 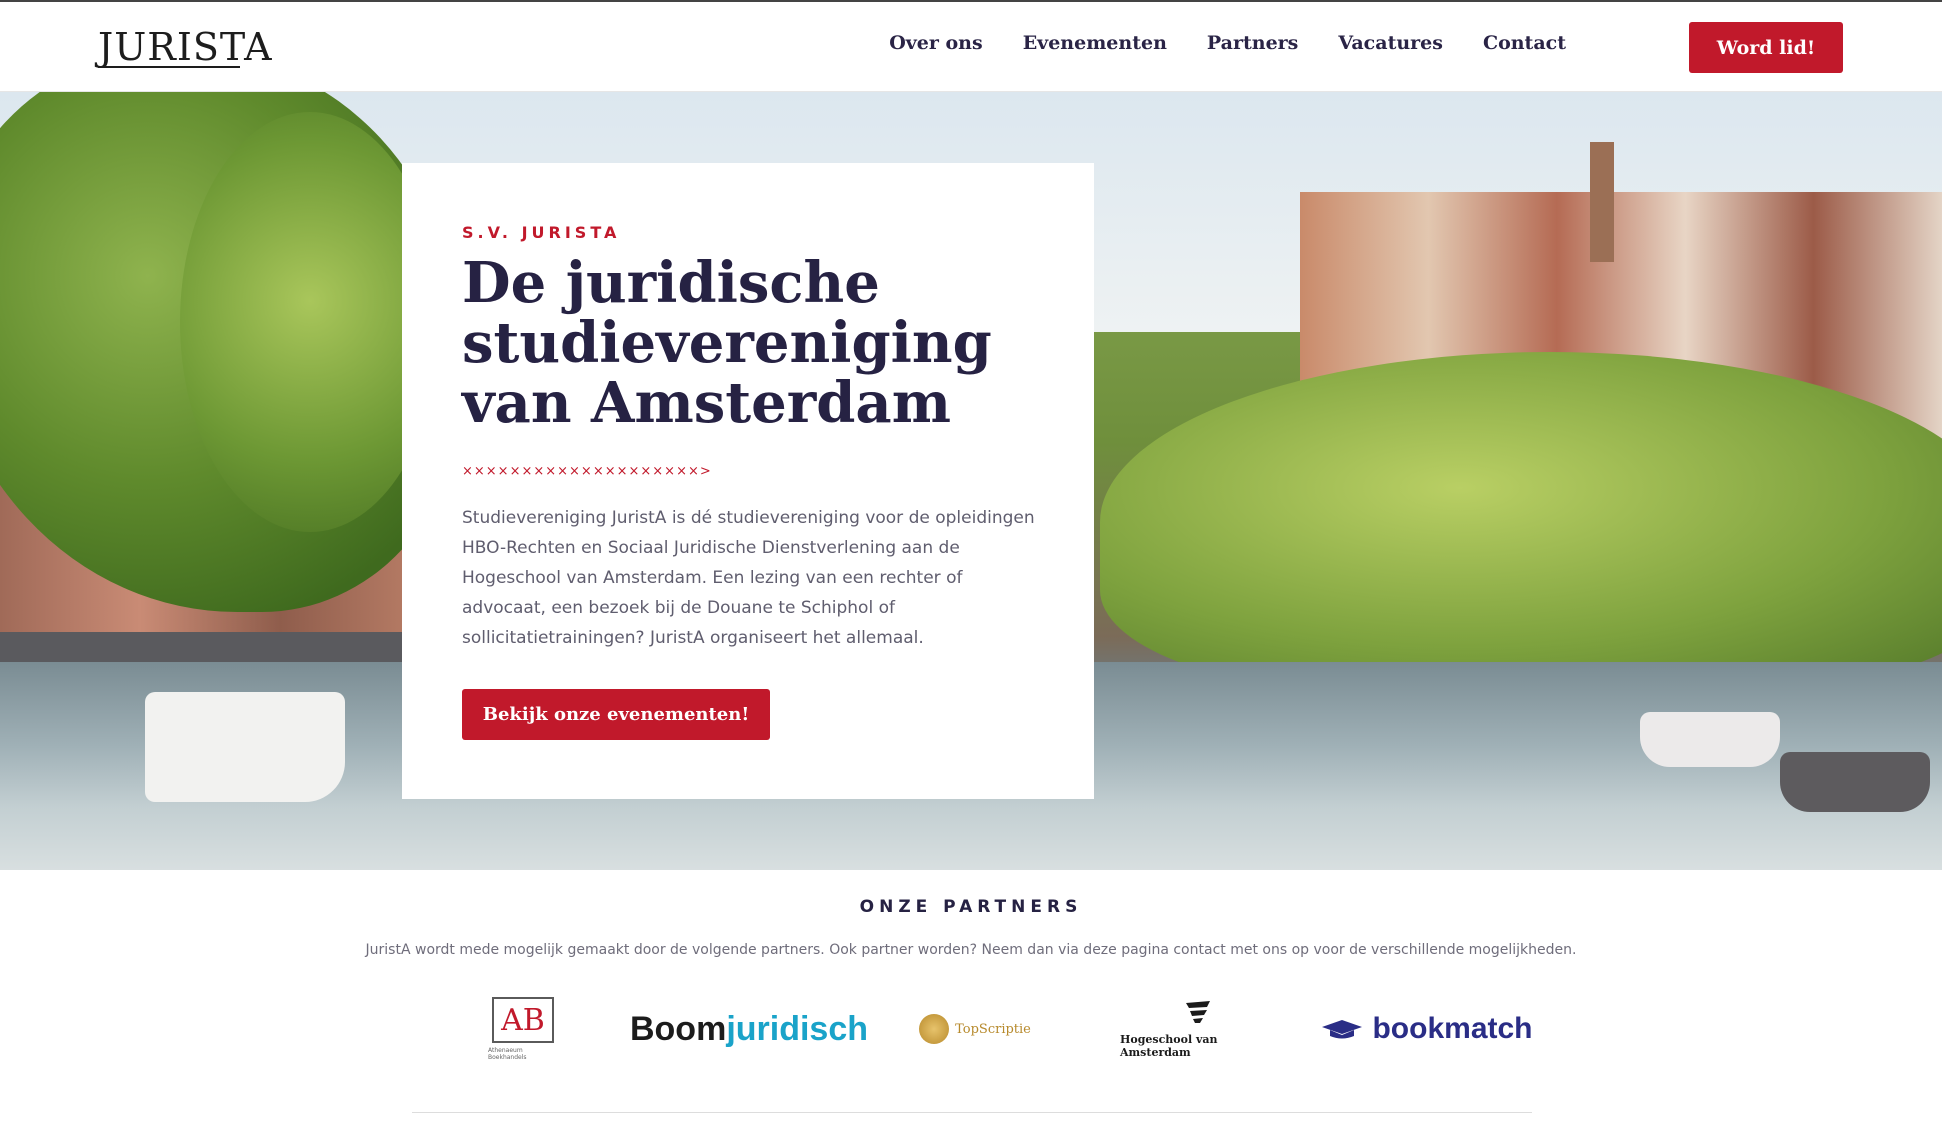 I want to click on partner-topscriptie: TopScriptie, so click(x=975, y=1029).